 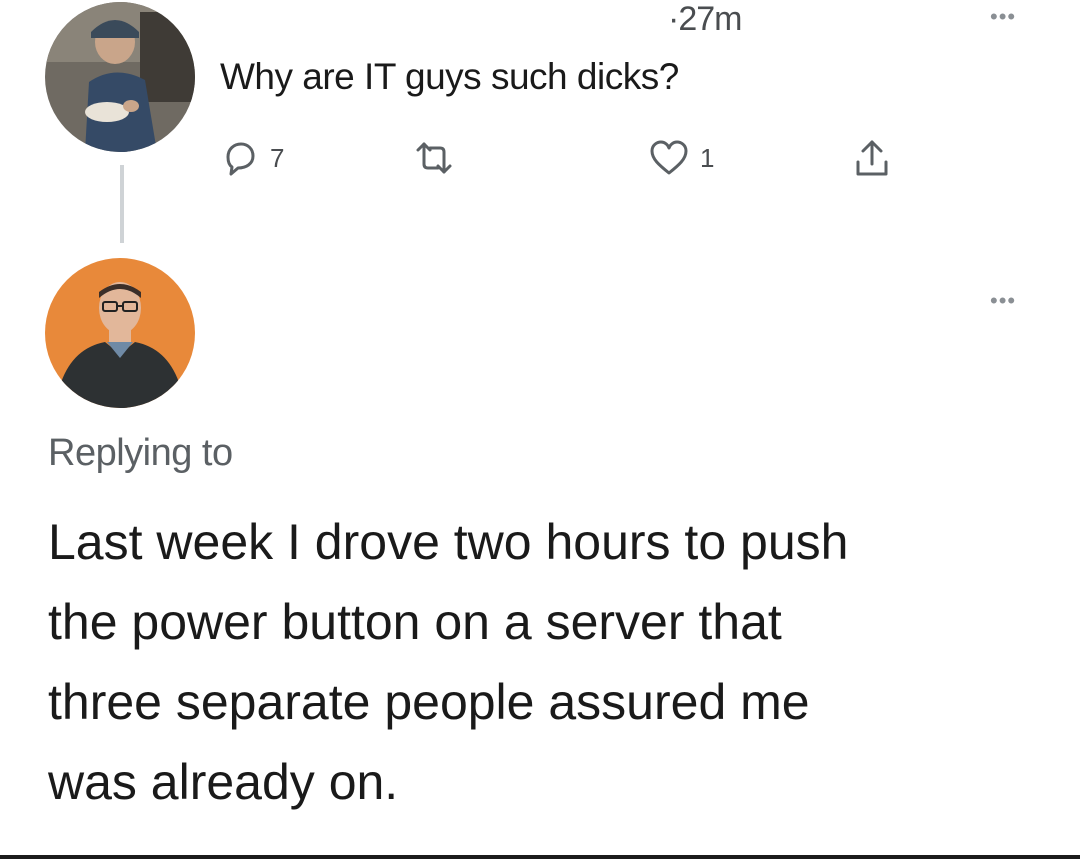 I want to click on reply-text-line: Last week I drove two hours to push, so click(x=448, y=542).